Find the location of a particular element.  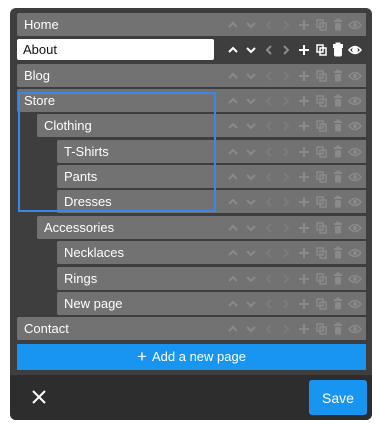

save-button: Save is located at coordinates (338, 397).